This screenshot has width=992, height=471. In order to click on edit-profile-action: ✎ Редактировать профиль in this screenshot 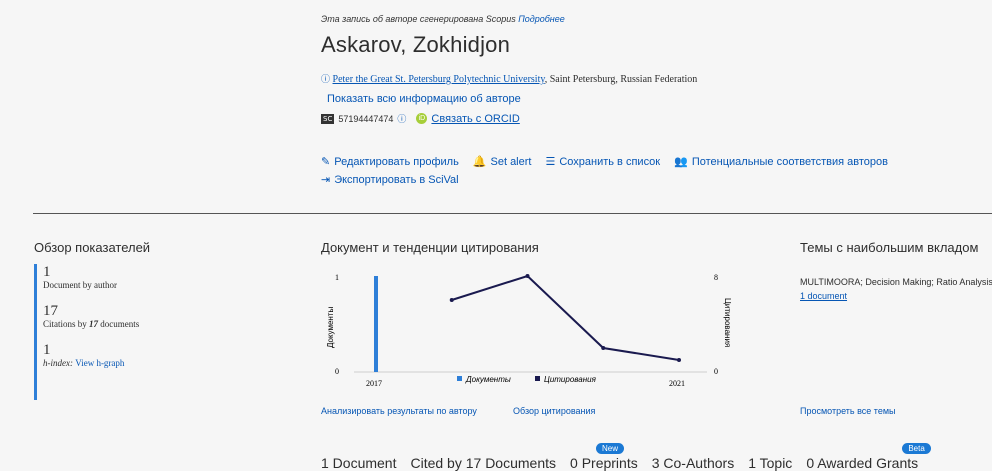, I will do `click(390, 161)`.